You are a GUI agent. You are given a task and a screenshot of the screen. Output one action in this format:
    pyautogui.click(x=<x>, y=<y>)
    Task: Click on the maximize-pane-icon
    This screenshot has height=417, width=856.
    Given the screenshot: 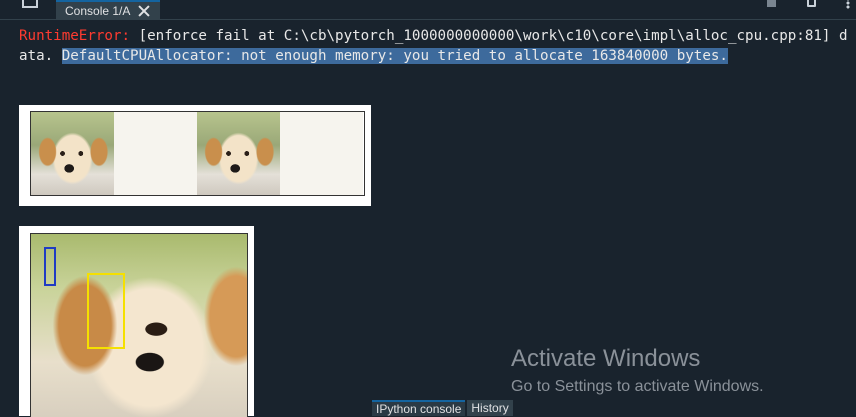 What is the action you would take?
    pyautogui.click(x=30, y=4)
    